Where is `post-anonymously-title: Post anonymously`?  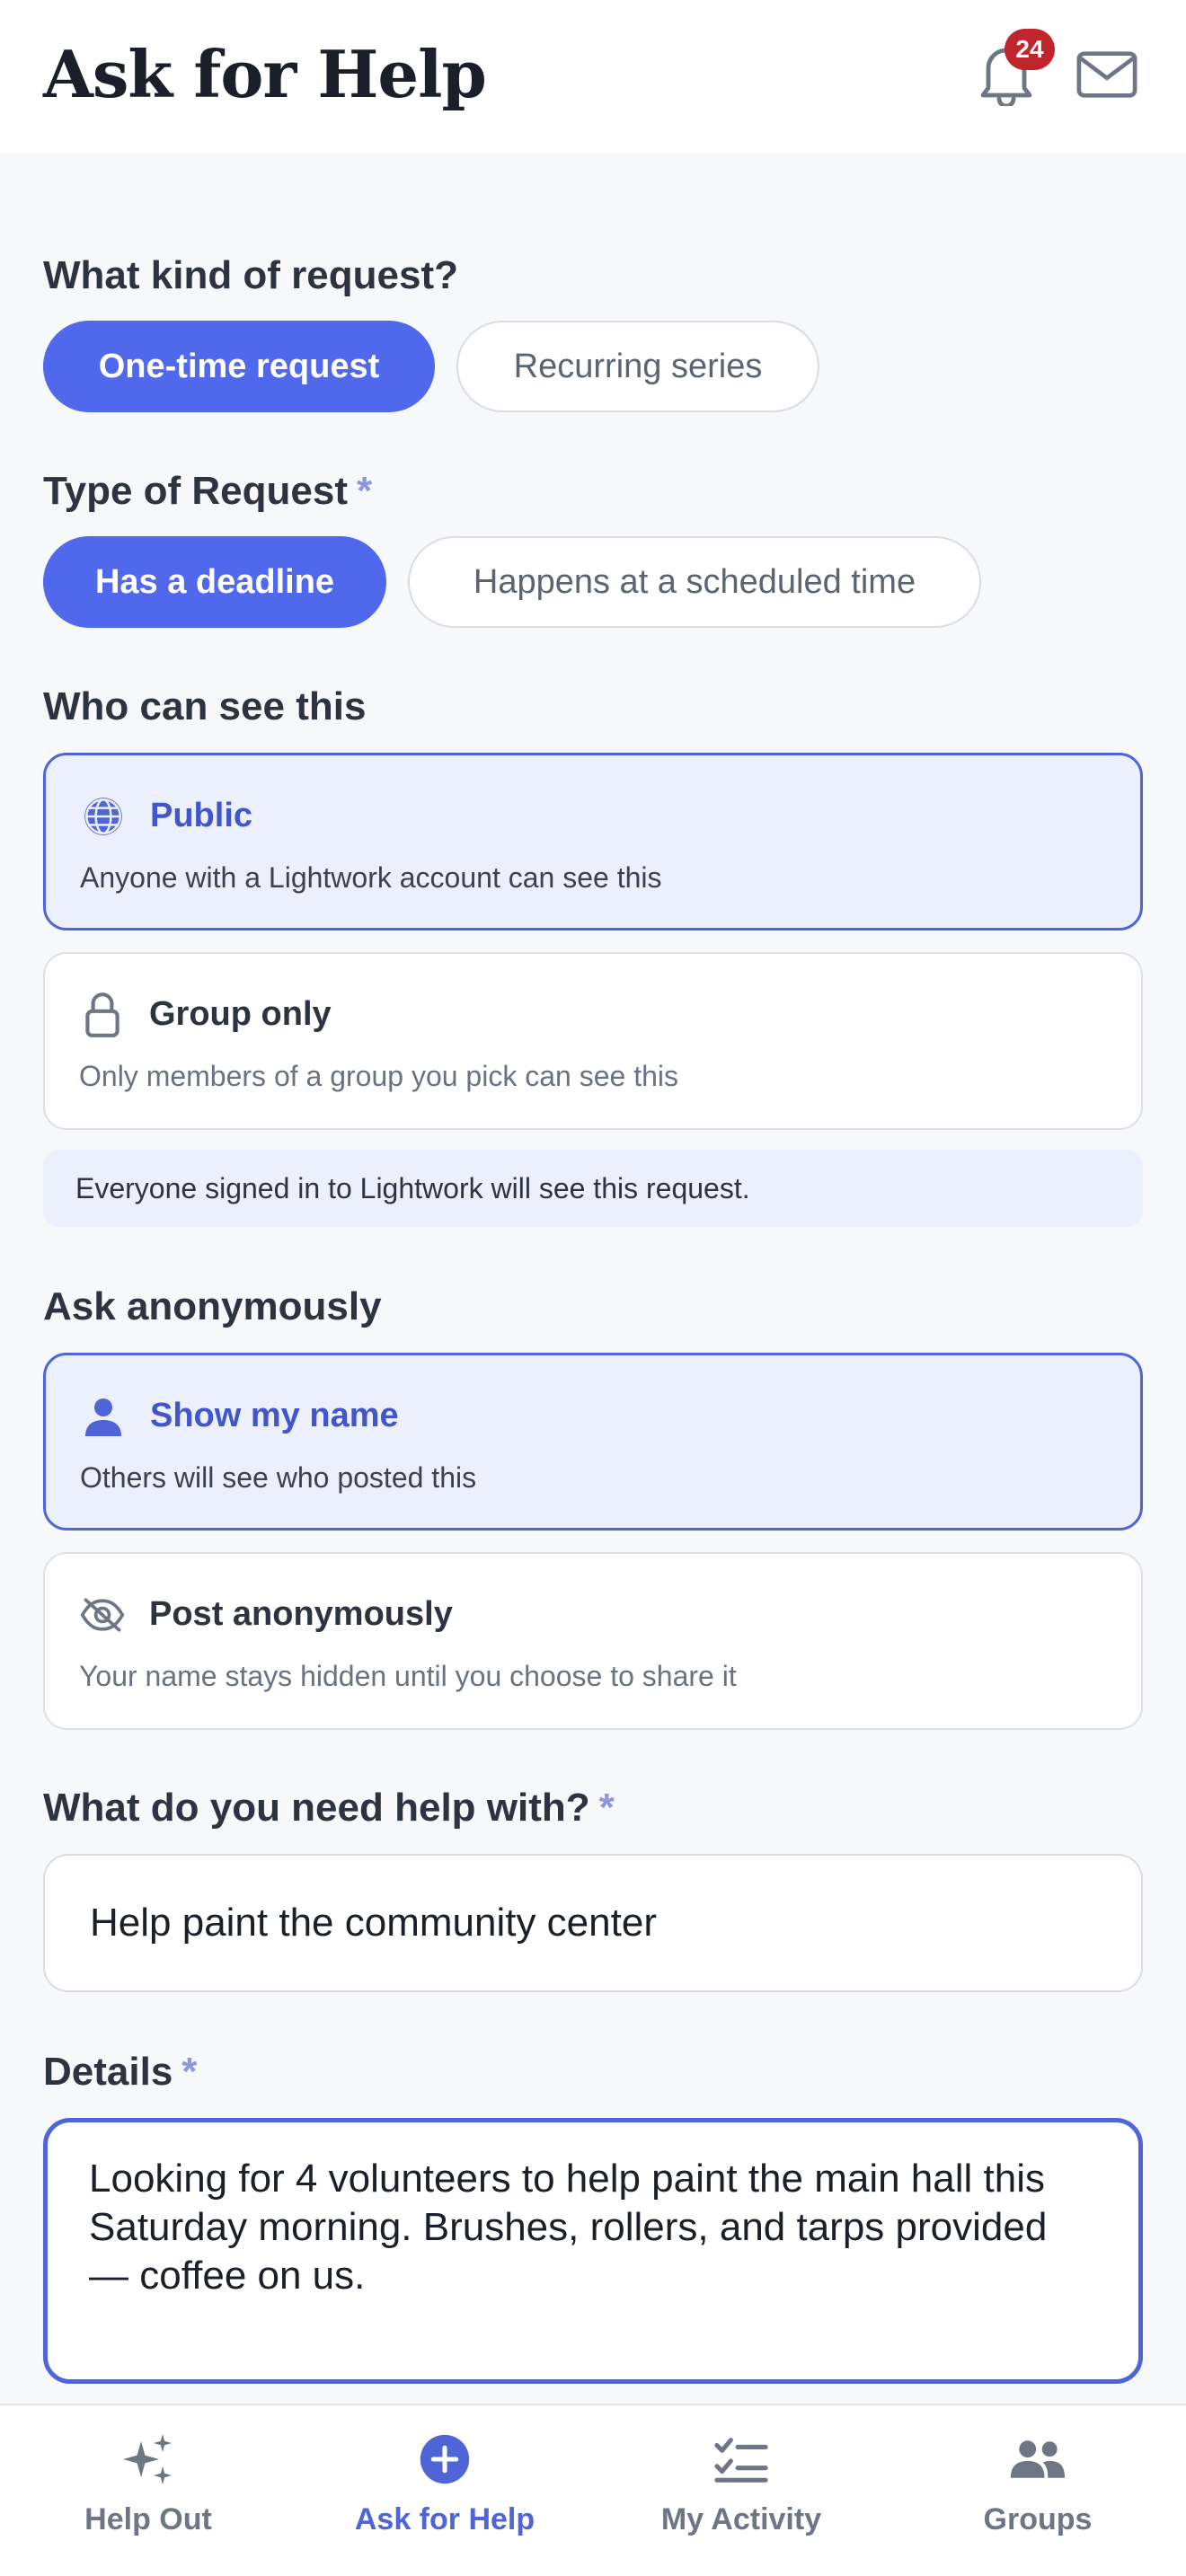 post-anonymously-title: Post anonymously is located at coordinates (301, 1614).